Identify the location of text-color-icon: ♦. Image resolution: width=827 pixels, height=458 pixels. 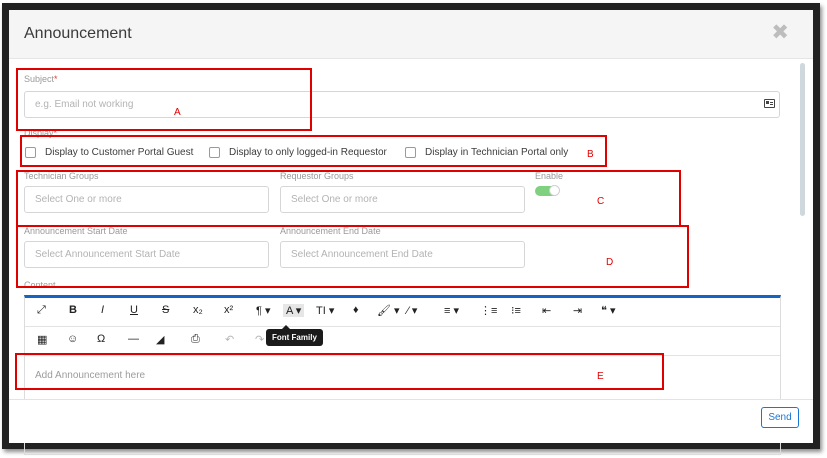
(356, 310).